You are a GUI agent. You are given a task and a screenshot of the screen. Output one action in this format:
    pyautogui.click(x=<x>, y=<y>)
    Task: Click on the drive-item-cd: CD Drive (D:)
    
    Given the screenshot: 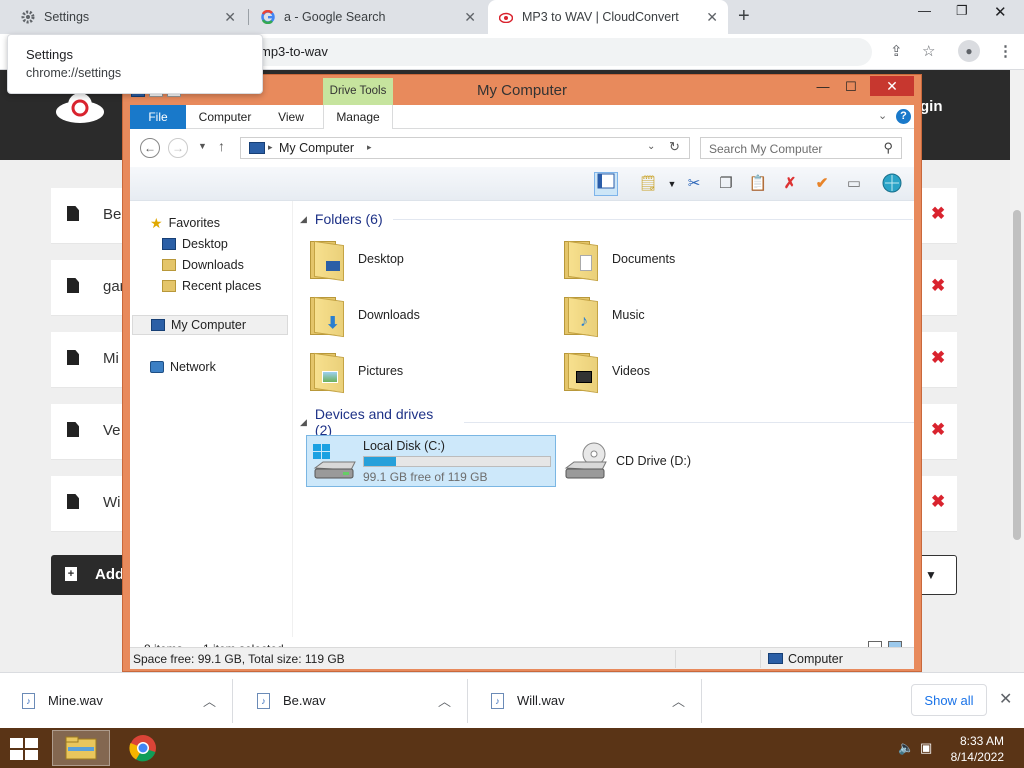 What is the action you would take?
    pyautogui.click(x=662, y=461)
    